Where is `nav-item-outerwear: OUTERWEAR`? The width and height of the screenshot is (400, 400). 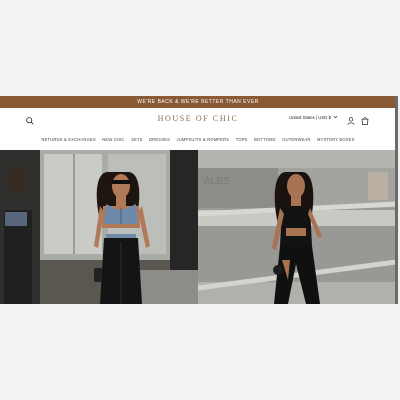
nav-item-outerwear: OUTERWEAR is located at coordinates (296, 139).